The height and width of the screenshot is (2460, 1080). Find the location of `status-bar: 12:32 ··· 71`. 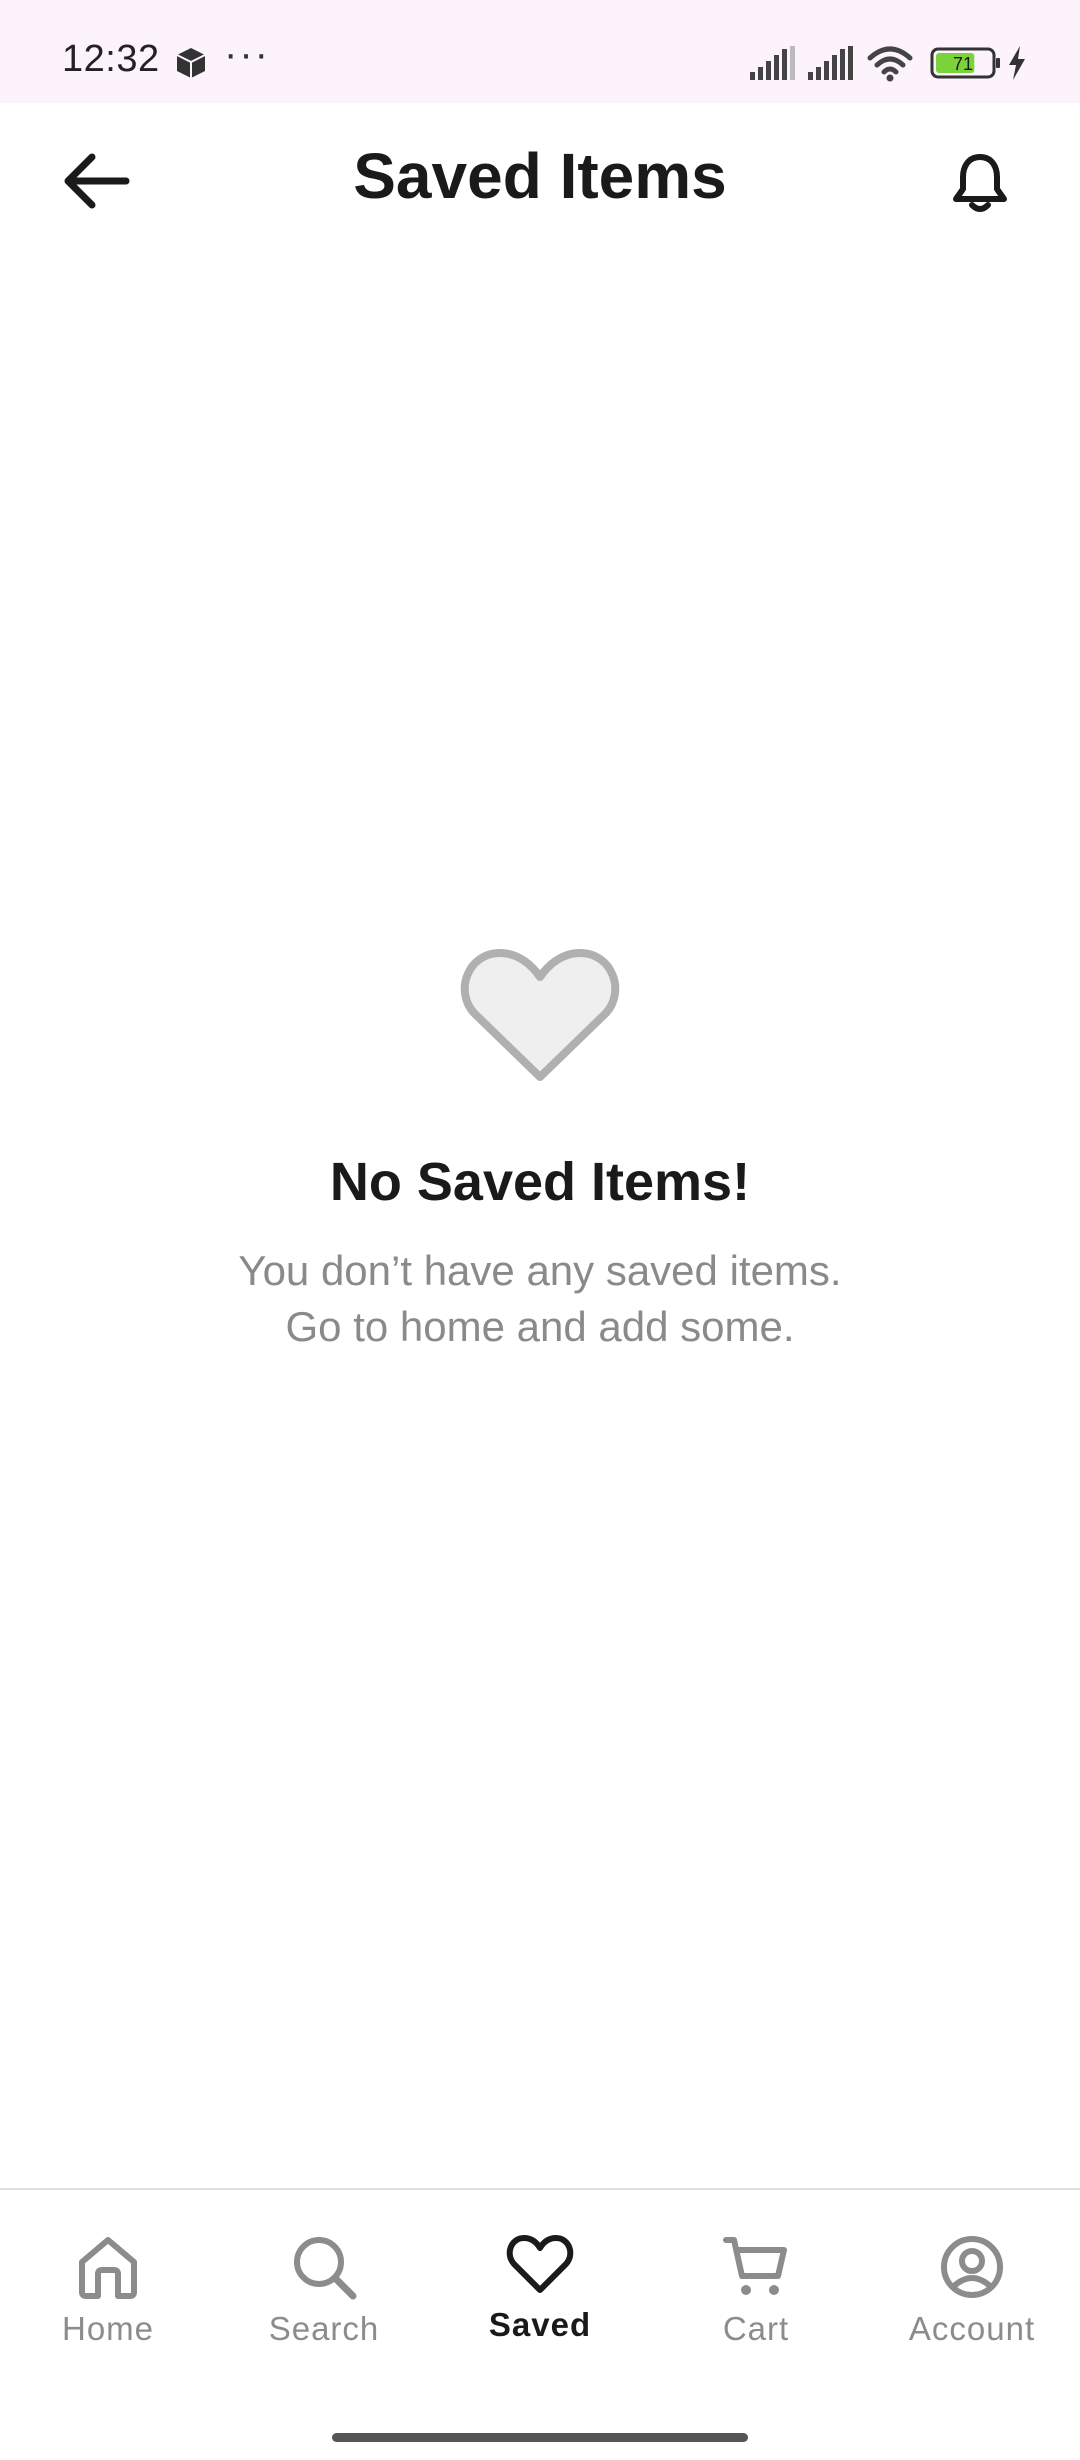

status-bar: 12:32 ··· 71 is located at coordinates (540, 51).